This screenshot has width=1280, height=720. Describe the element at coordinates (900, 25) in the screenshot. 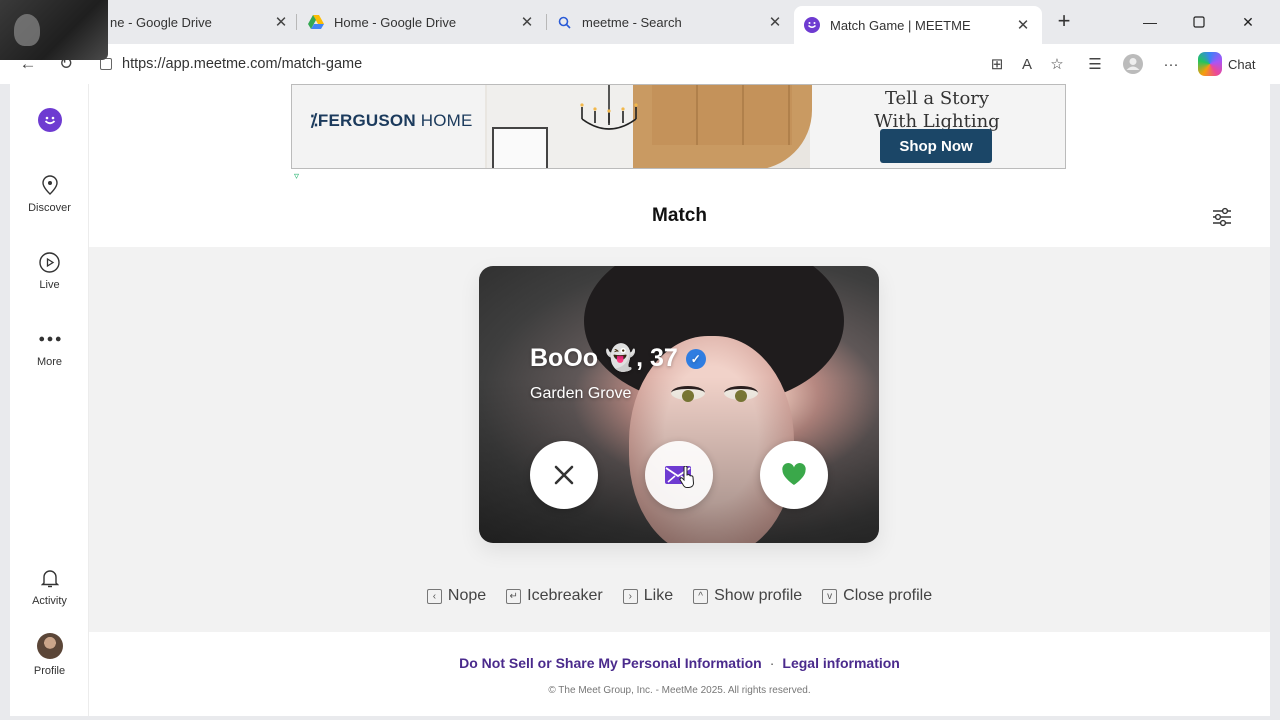

I see `tab-title: Match Game | MEETME` at that location.